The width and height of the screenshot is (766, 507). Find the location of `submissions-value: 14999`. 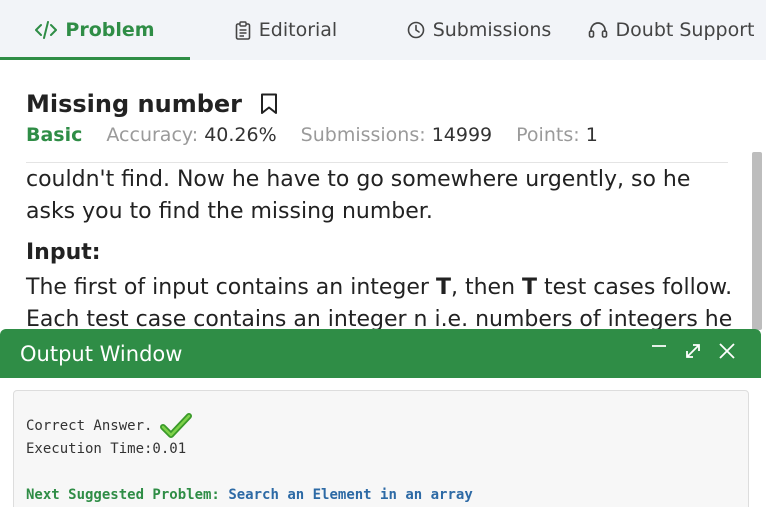

submissions-value: 14999 is located at coordinates (462, 135).